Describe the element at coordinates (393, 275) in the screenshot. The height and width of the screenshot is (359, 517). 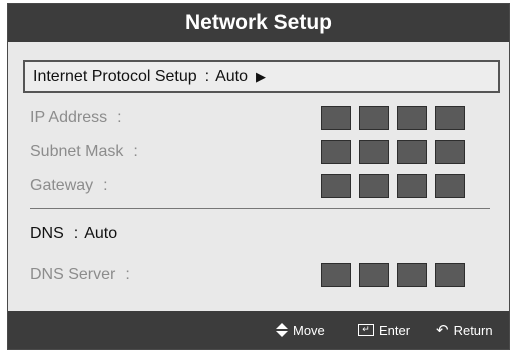
I see `dns-server-octets` at that location.